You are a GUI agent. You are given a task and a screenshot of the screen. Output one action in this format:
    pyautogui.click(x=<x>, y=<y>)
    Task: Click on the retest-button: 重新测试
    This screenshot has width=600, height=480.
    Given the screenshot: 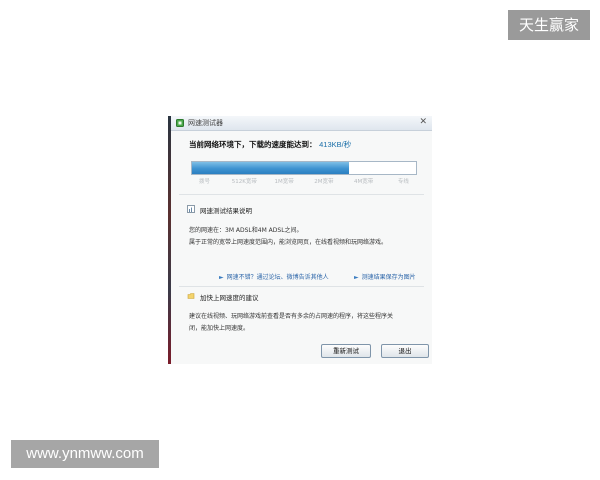 What is the action you would take?
    pyautogui.click(x=346, y=351)
    